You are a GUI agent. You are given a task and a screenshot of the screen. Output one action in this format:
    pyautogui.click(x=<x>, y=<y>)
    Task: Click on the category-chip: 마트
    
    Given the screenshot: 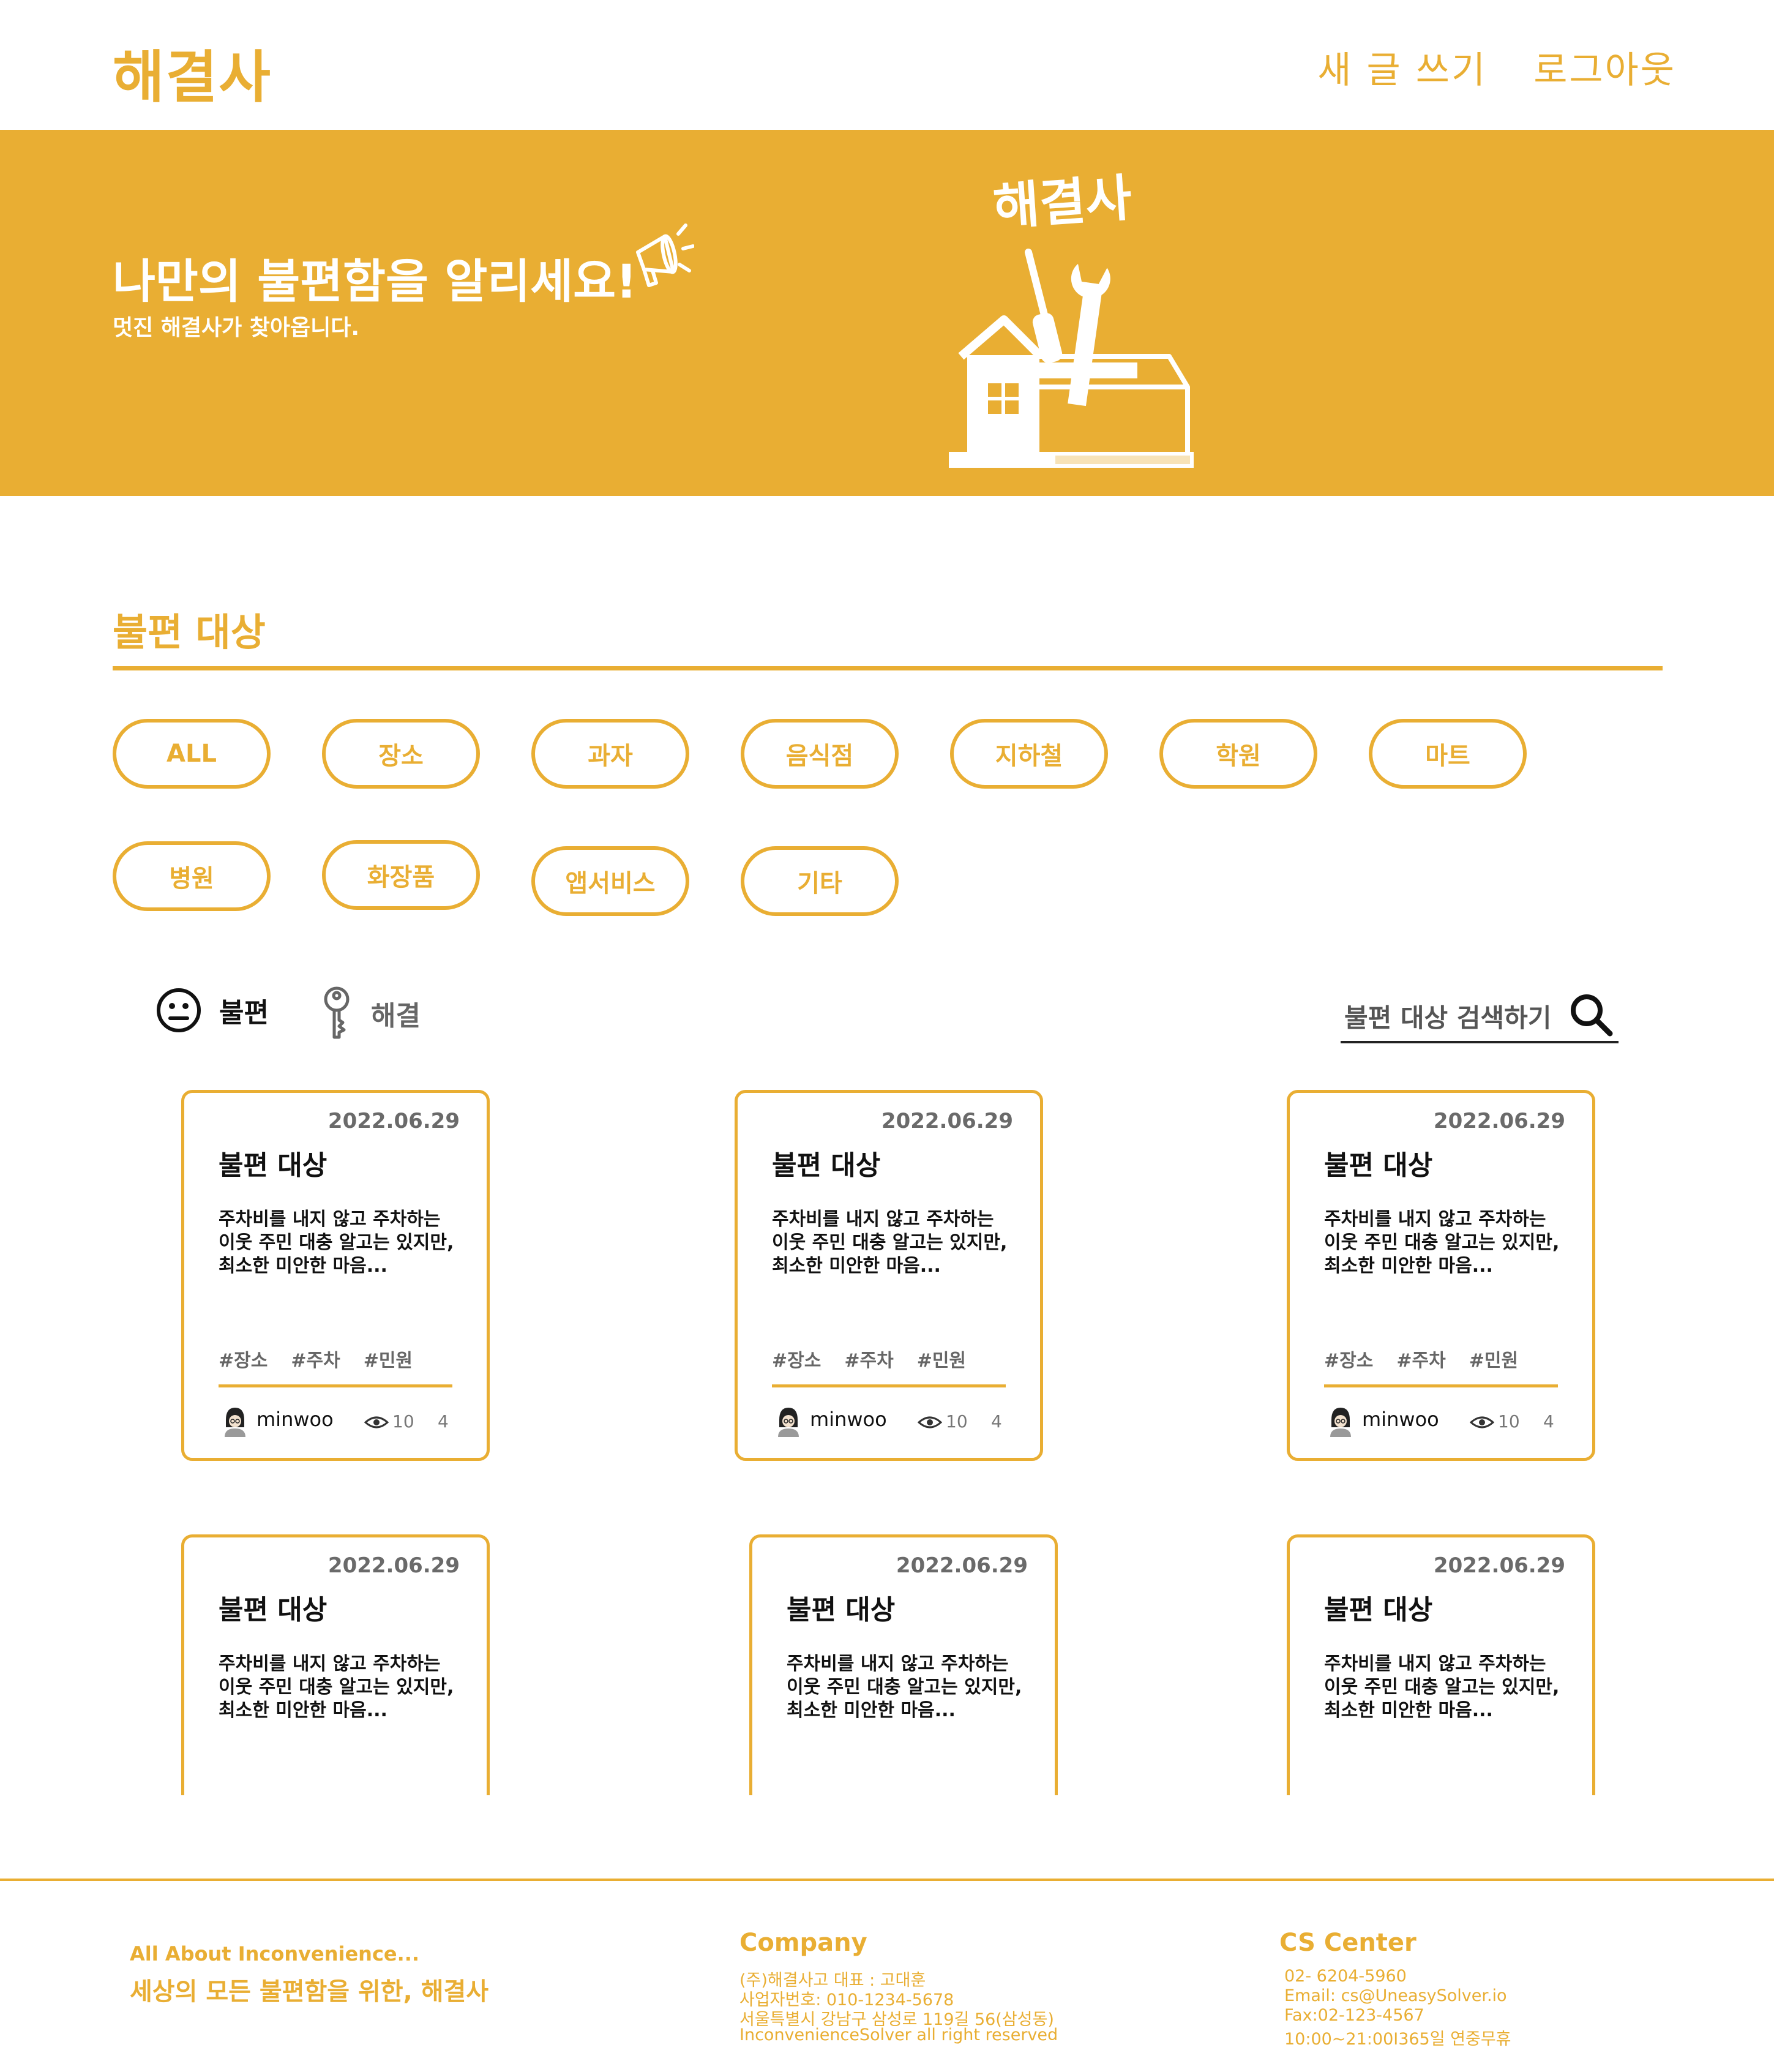 What is the action you would take?
    pyautogui.click(x=1448, y=754)
    